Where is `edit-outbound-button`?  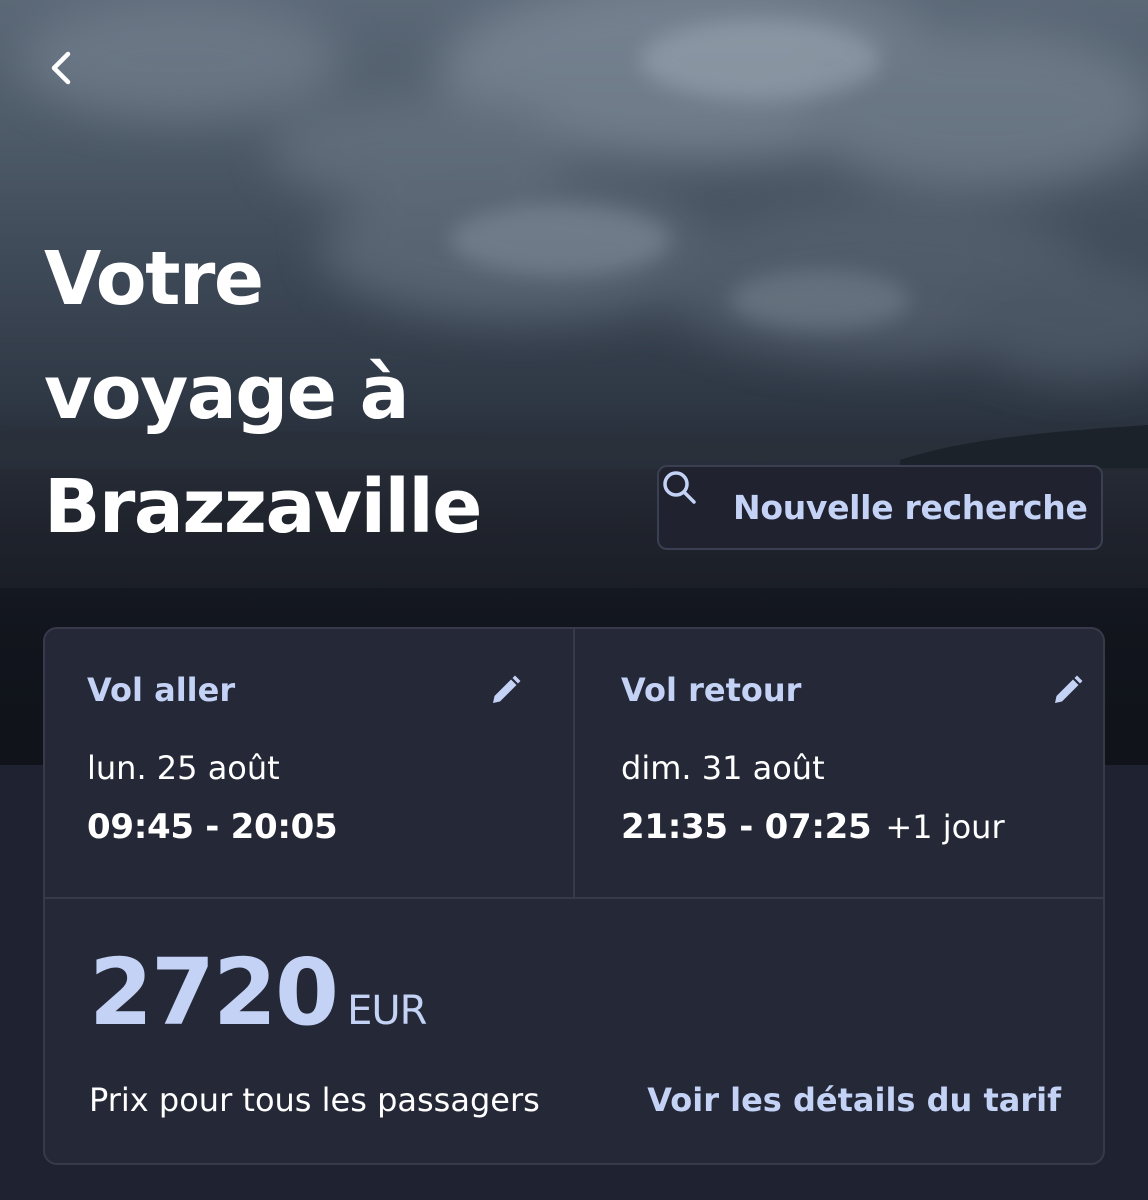
edit-outbound-button is located at coordinates (505, 691).